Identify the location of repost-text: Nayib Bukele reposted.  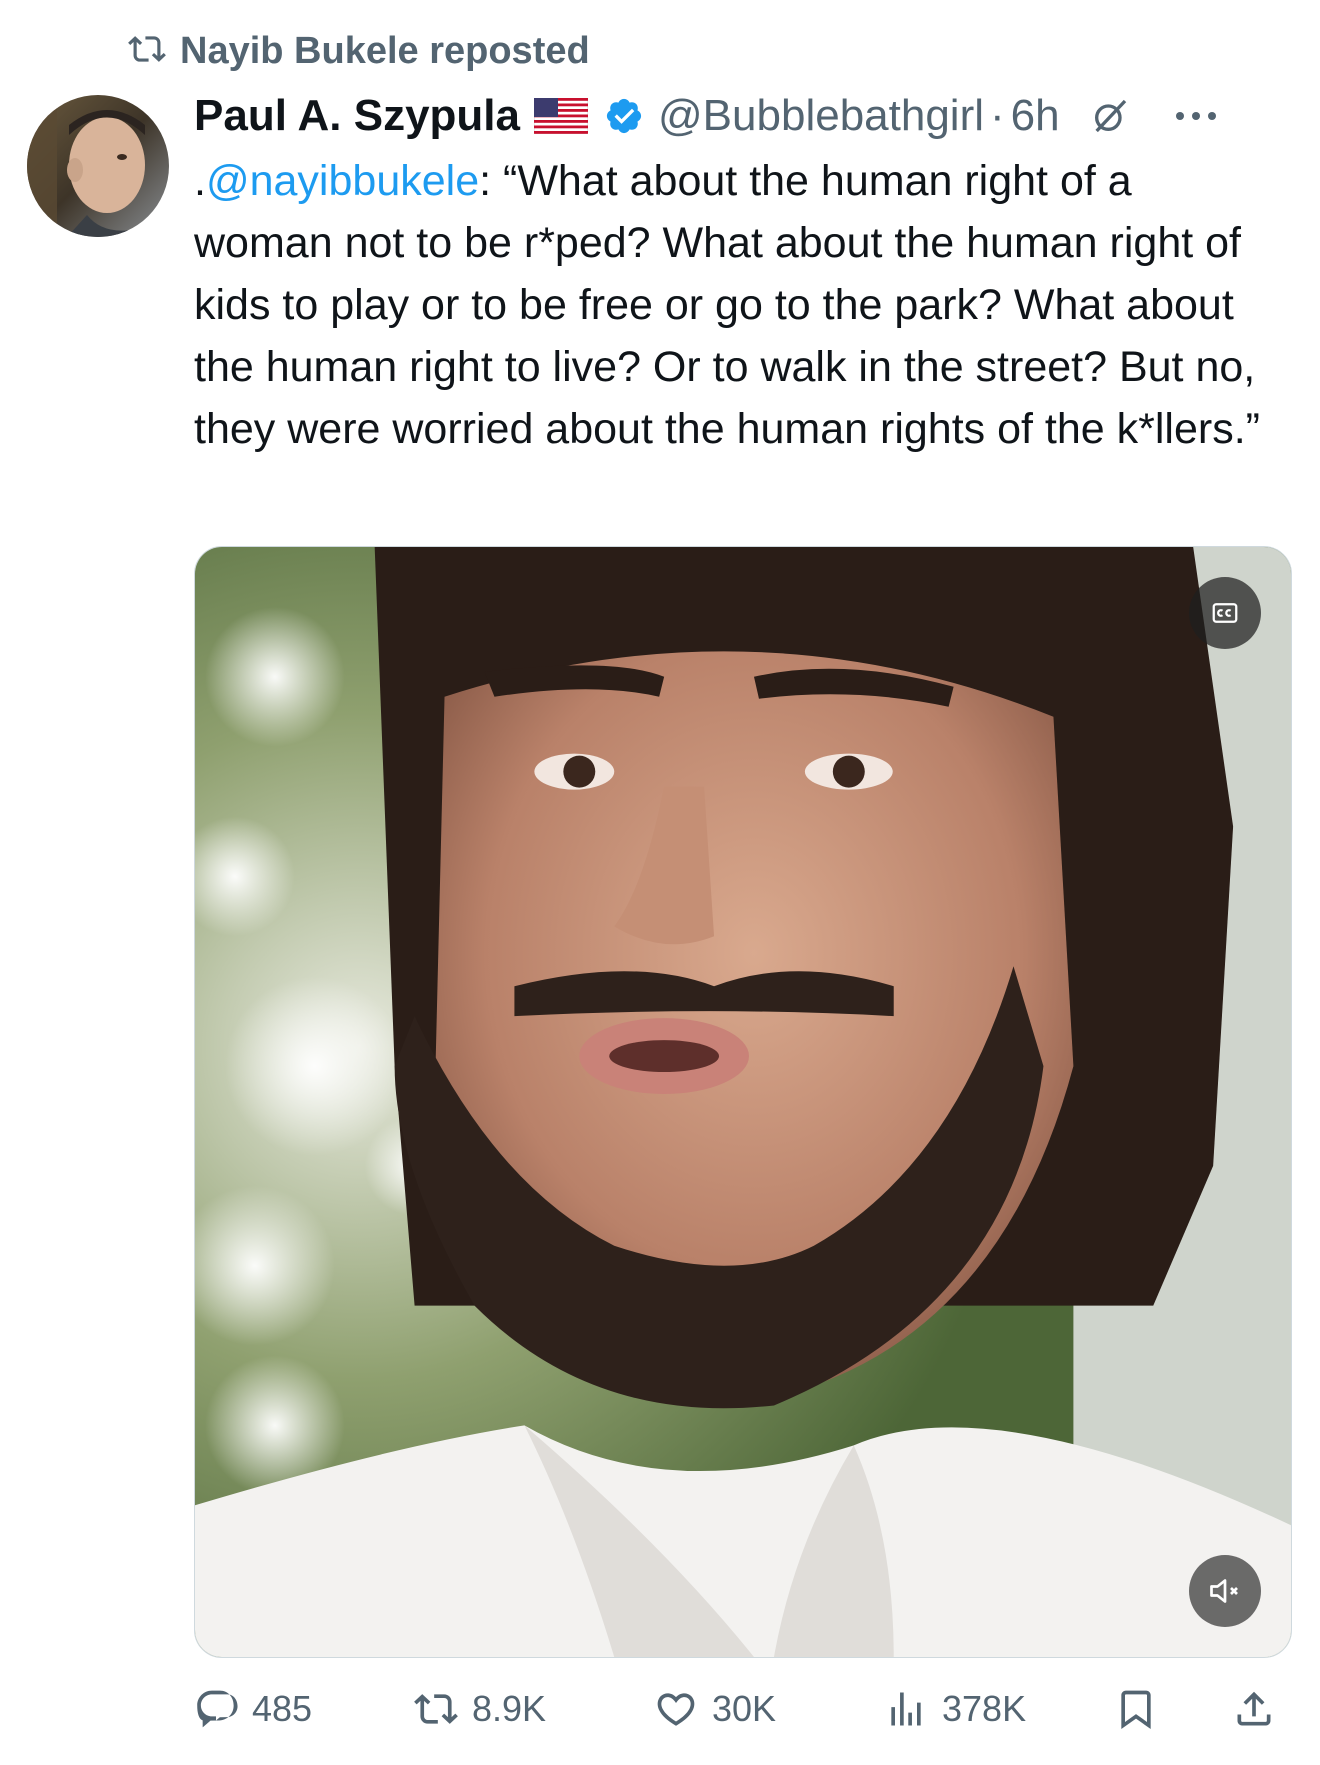
(385, 50).